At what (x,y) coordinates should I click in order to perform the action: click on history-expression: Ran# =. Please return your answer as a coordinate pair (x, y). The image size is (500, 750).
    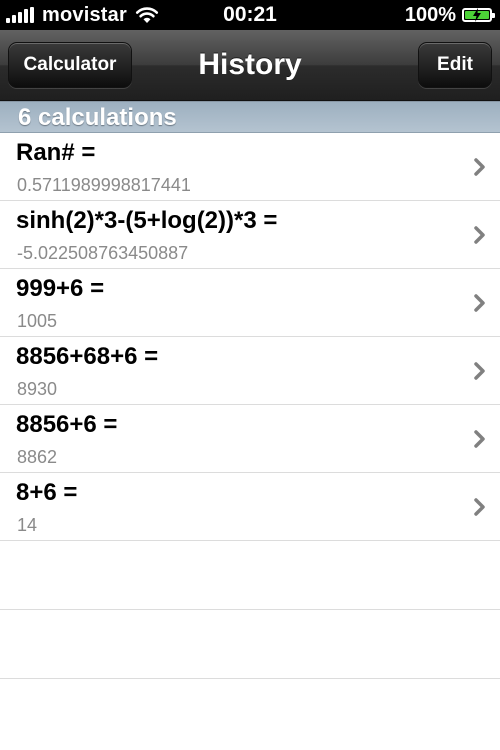
    Looking at the image, I should click on (56, 152).